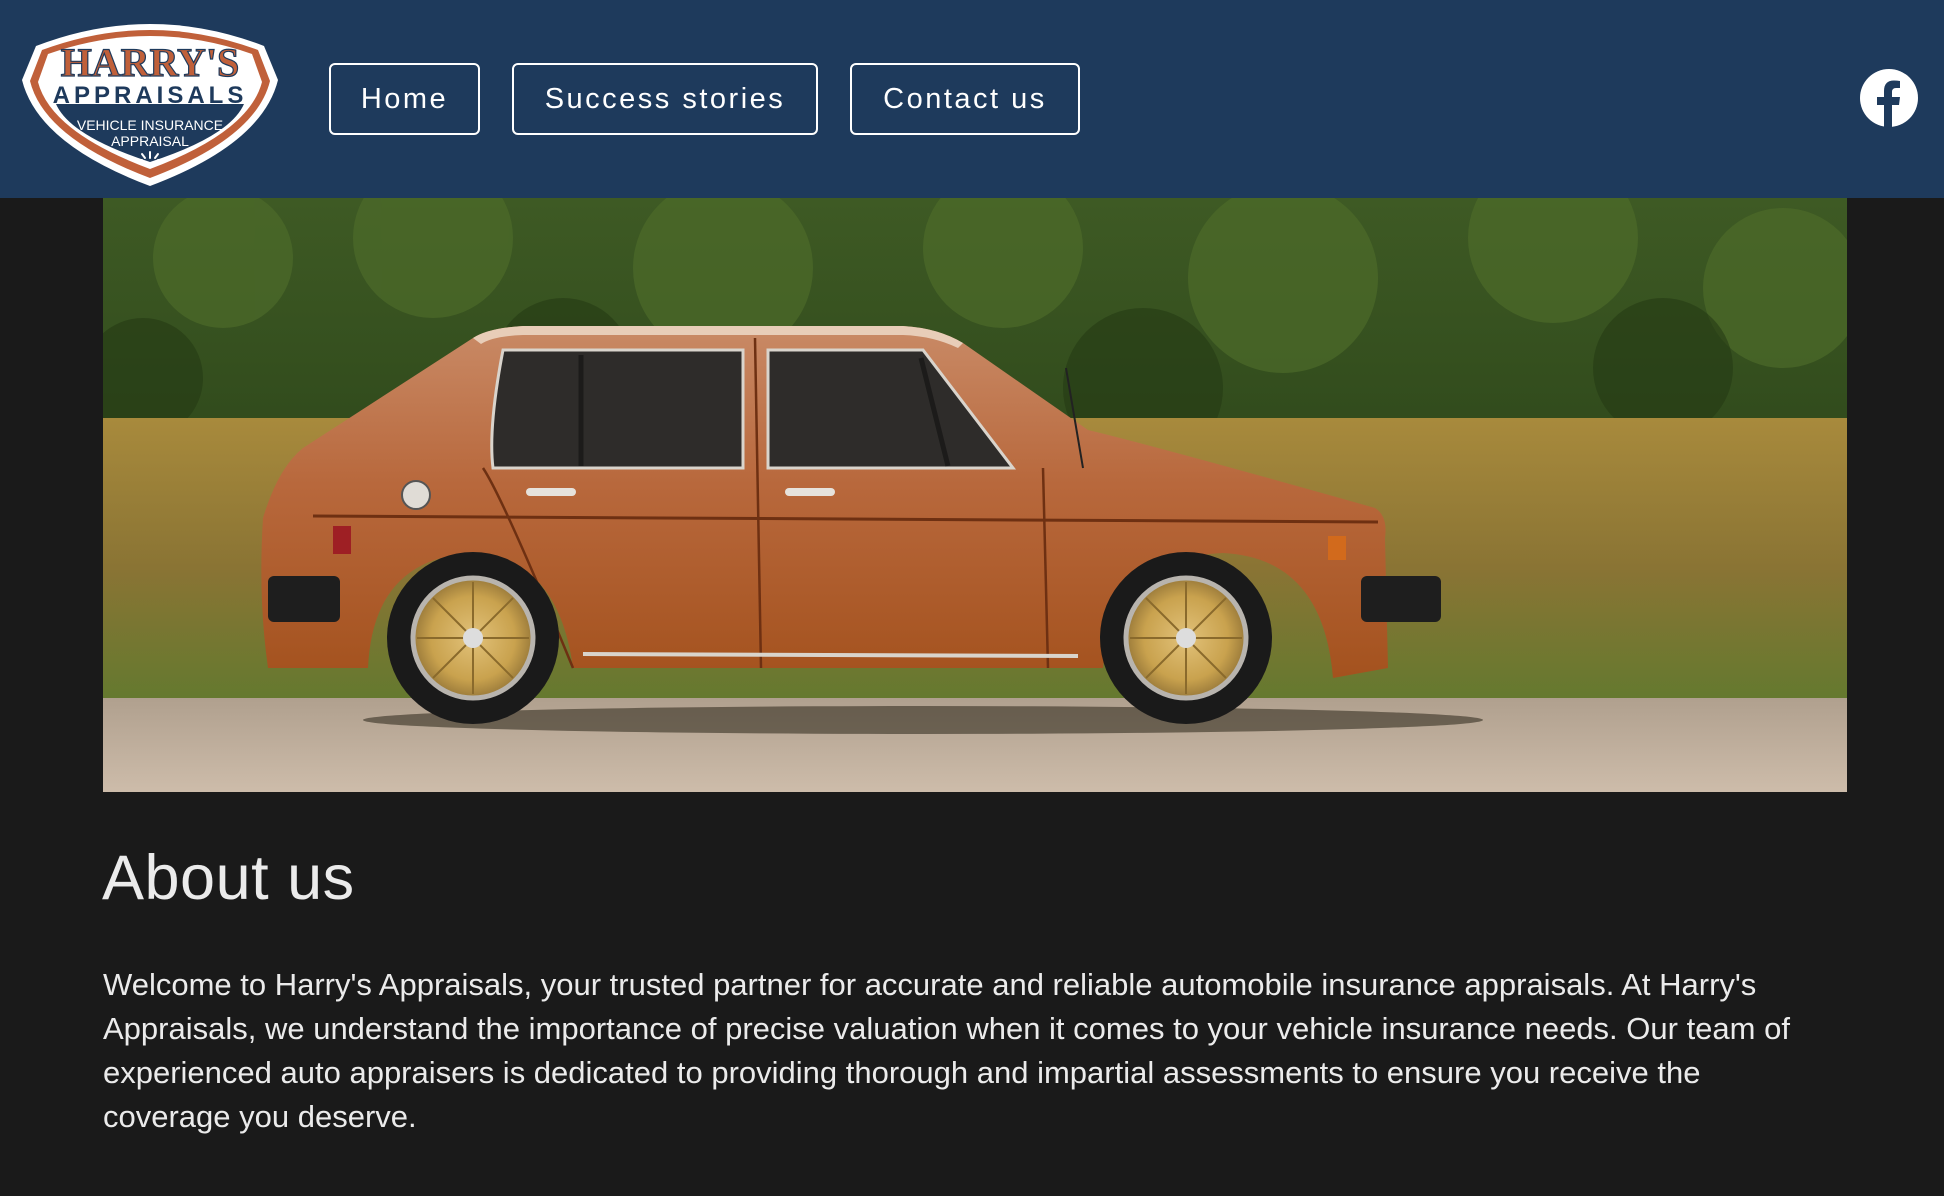  I want to click on logo-text-vehicle-insurance: VEHICLE INSURANCE, so click(150, 125).